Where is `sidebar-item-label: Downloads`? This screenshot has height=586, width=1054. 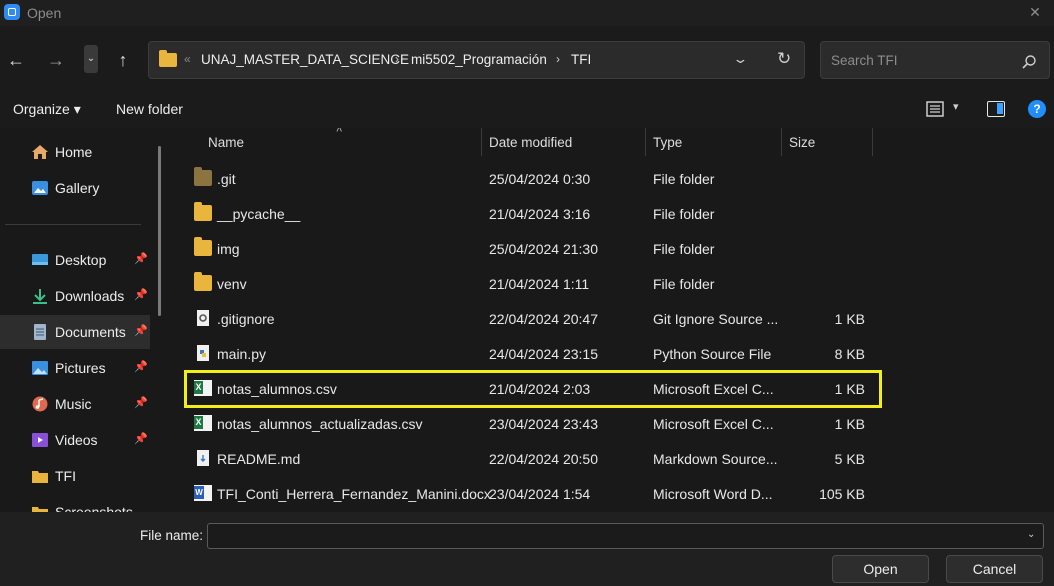
sidebar-item-label: Downloads is located at coordinates (90, 296).